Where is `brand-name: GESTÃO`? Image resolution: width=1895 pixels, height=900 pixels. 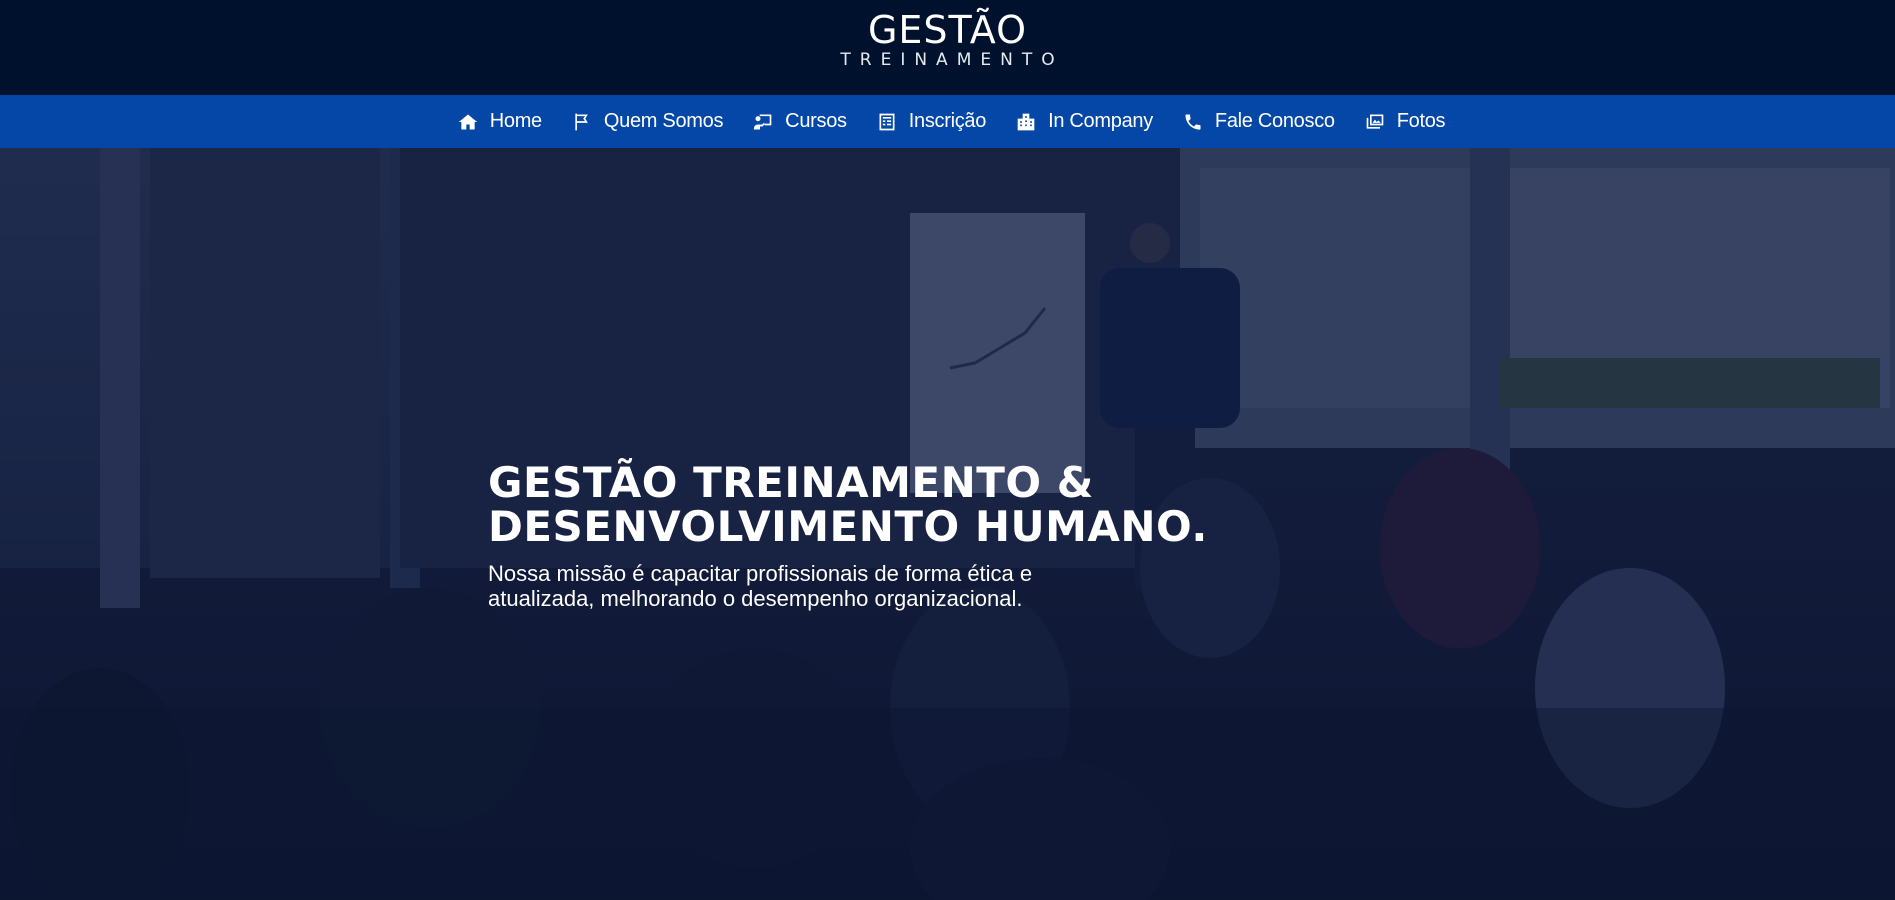 brand-name: GESTÃO is located at coordinates (947, 30).